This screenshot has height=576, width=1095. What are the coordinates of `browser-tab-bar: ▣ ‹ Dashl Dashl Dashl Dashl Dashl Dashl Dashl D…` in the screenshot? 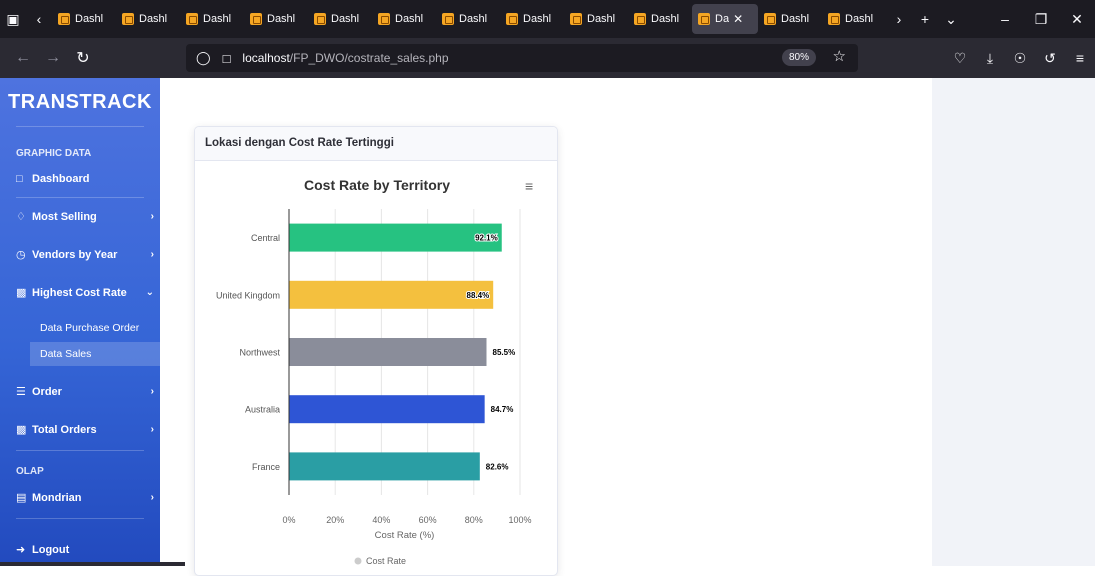 It's located at (547, 19).